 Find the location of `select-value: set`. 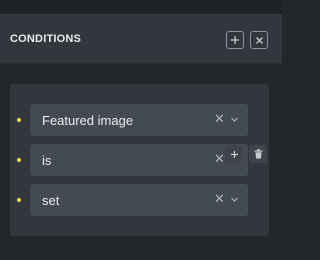

select-value: set is located at coordinates (51, 200).